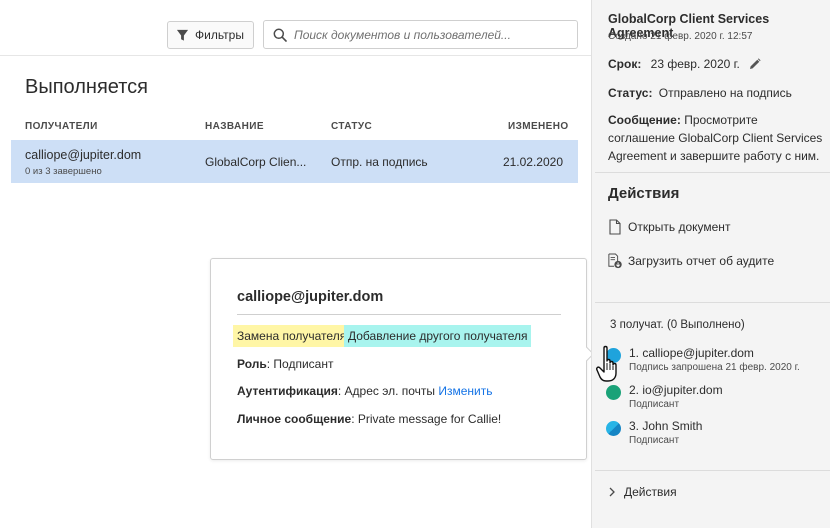  Describe the element at coordinates (292, 336) in the screenshot. I see `replace-recipient-button: Замена получателя` at that location.